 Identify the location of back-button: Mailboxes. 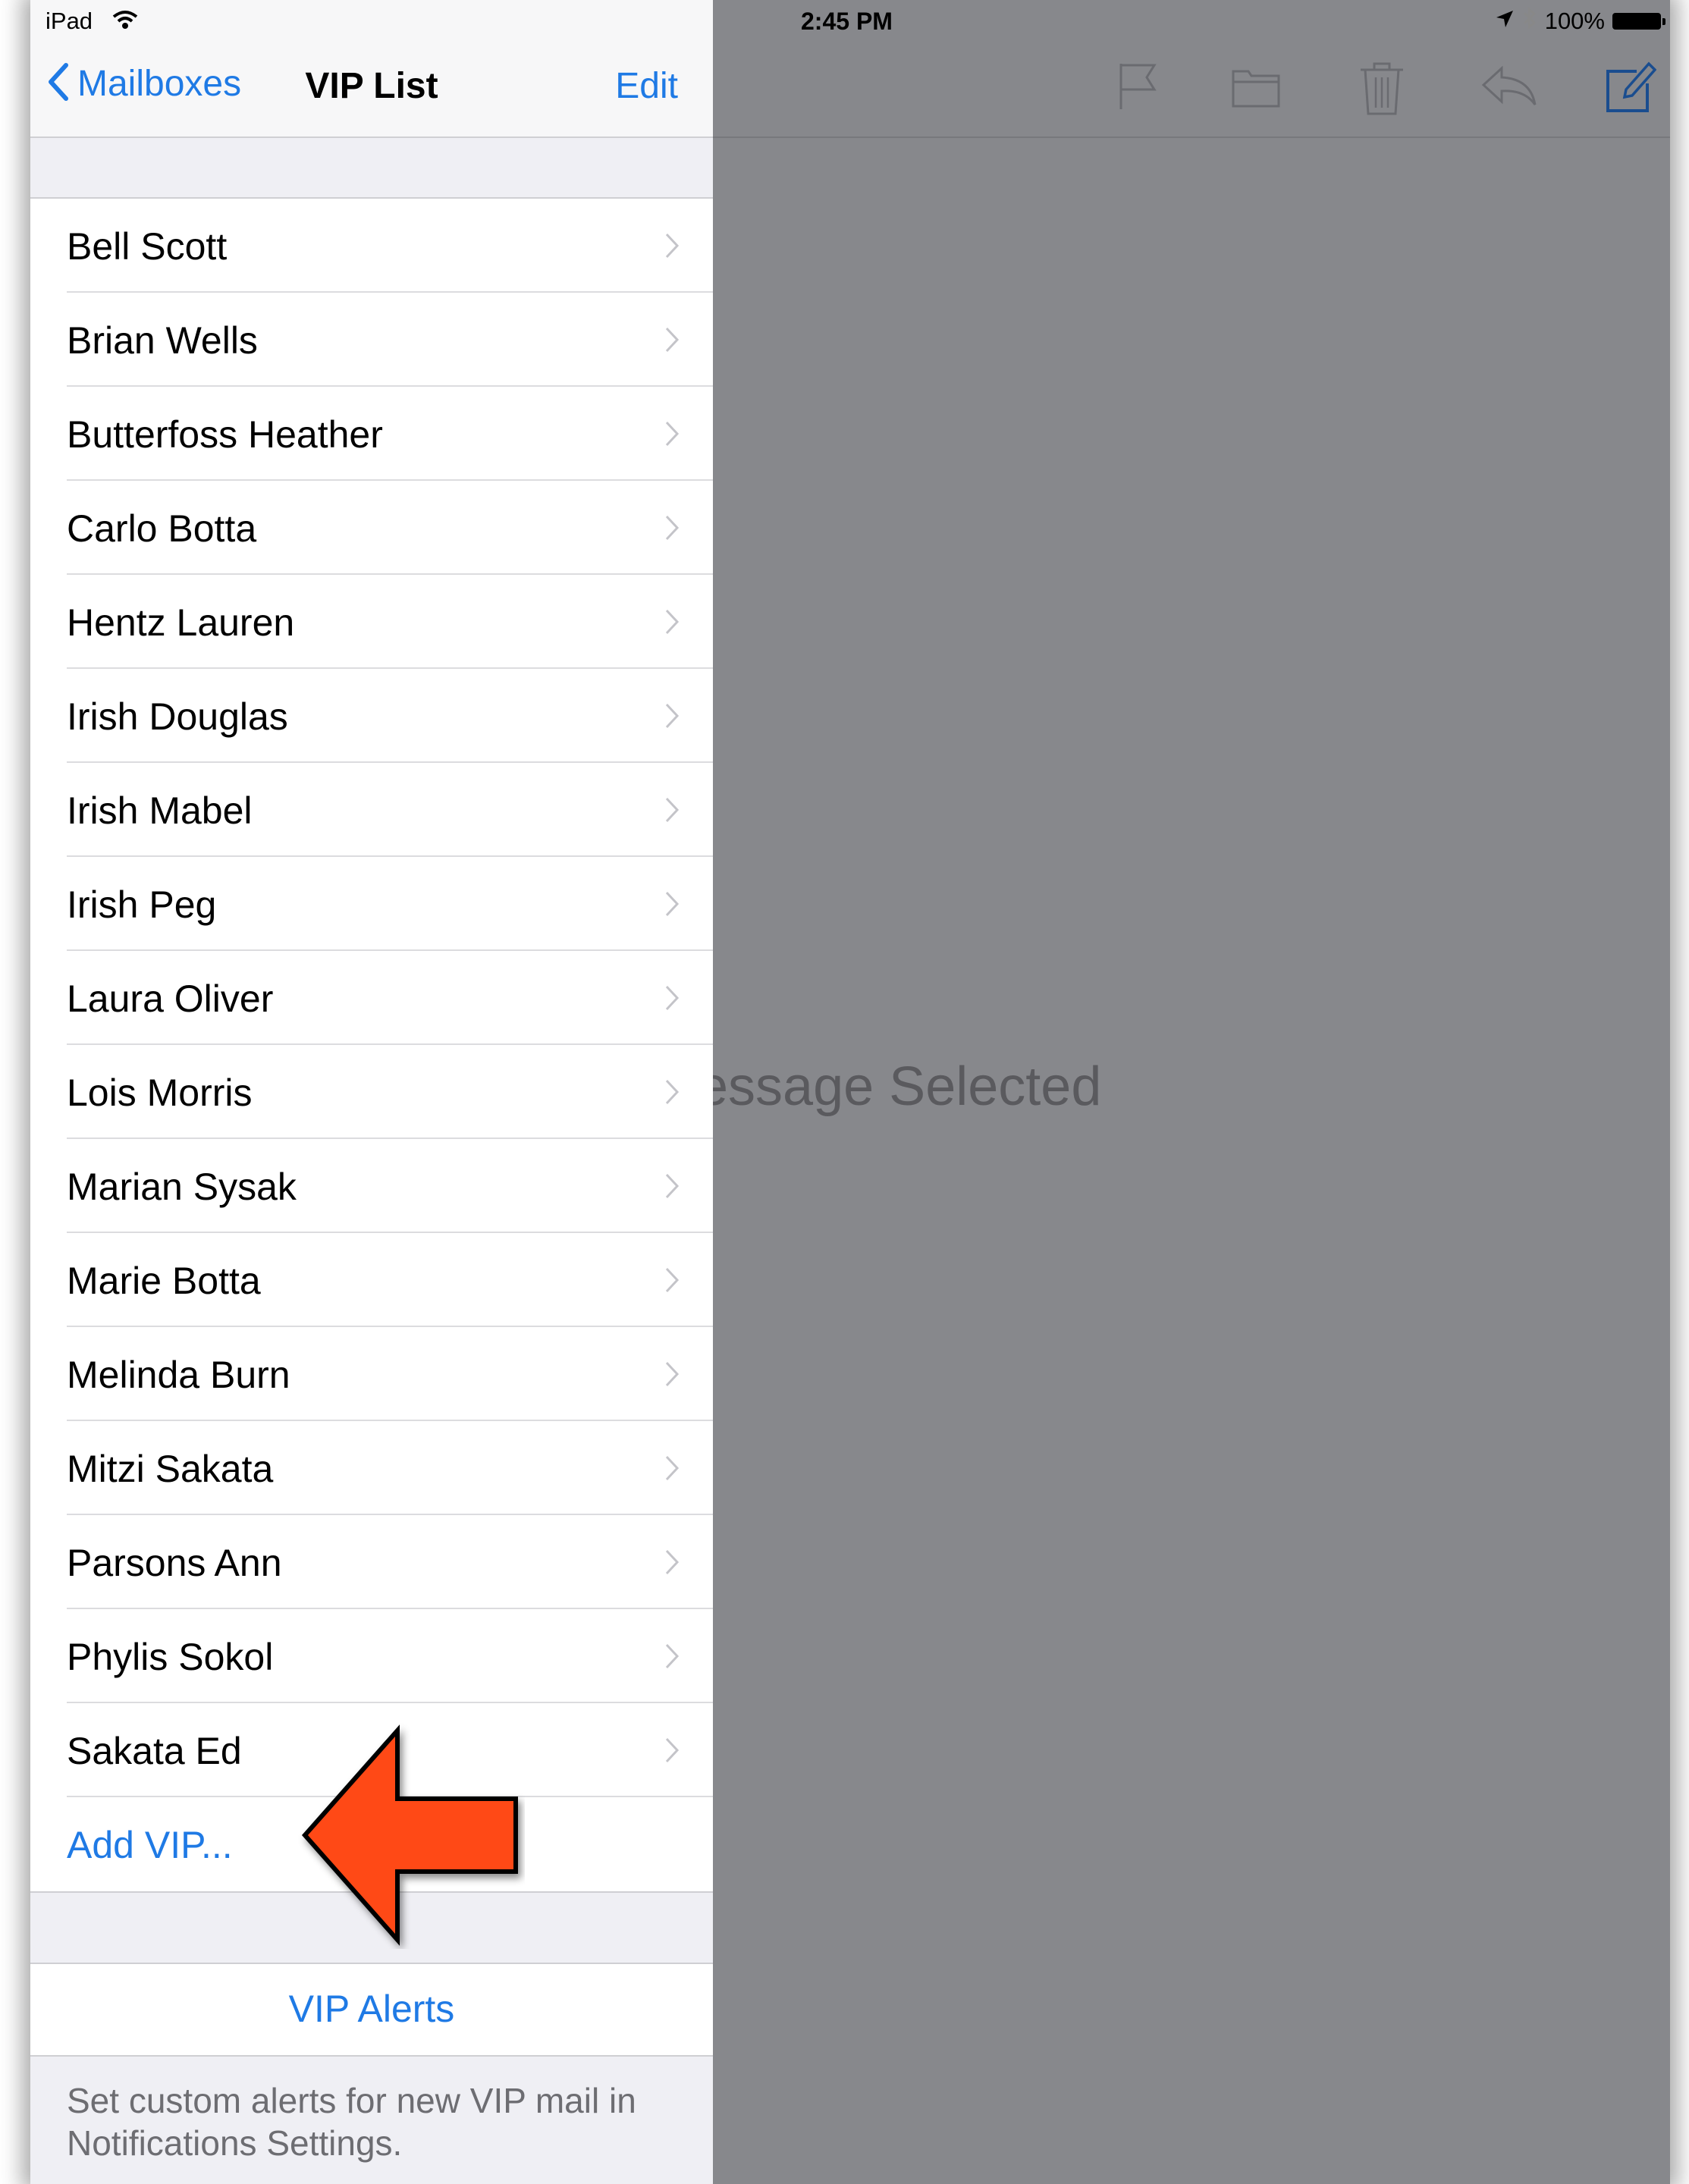
(144, 83).